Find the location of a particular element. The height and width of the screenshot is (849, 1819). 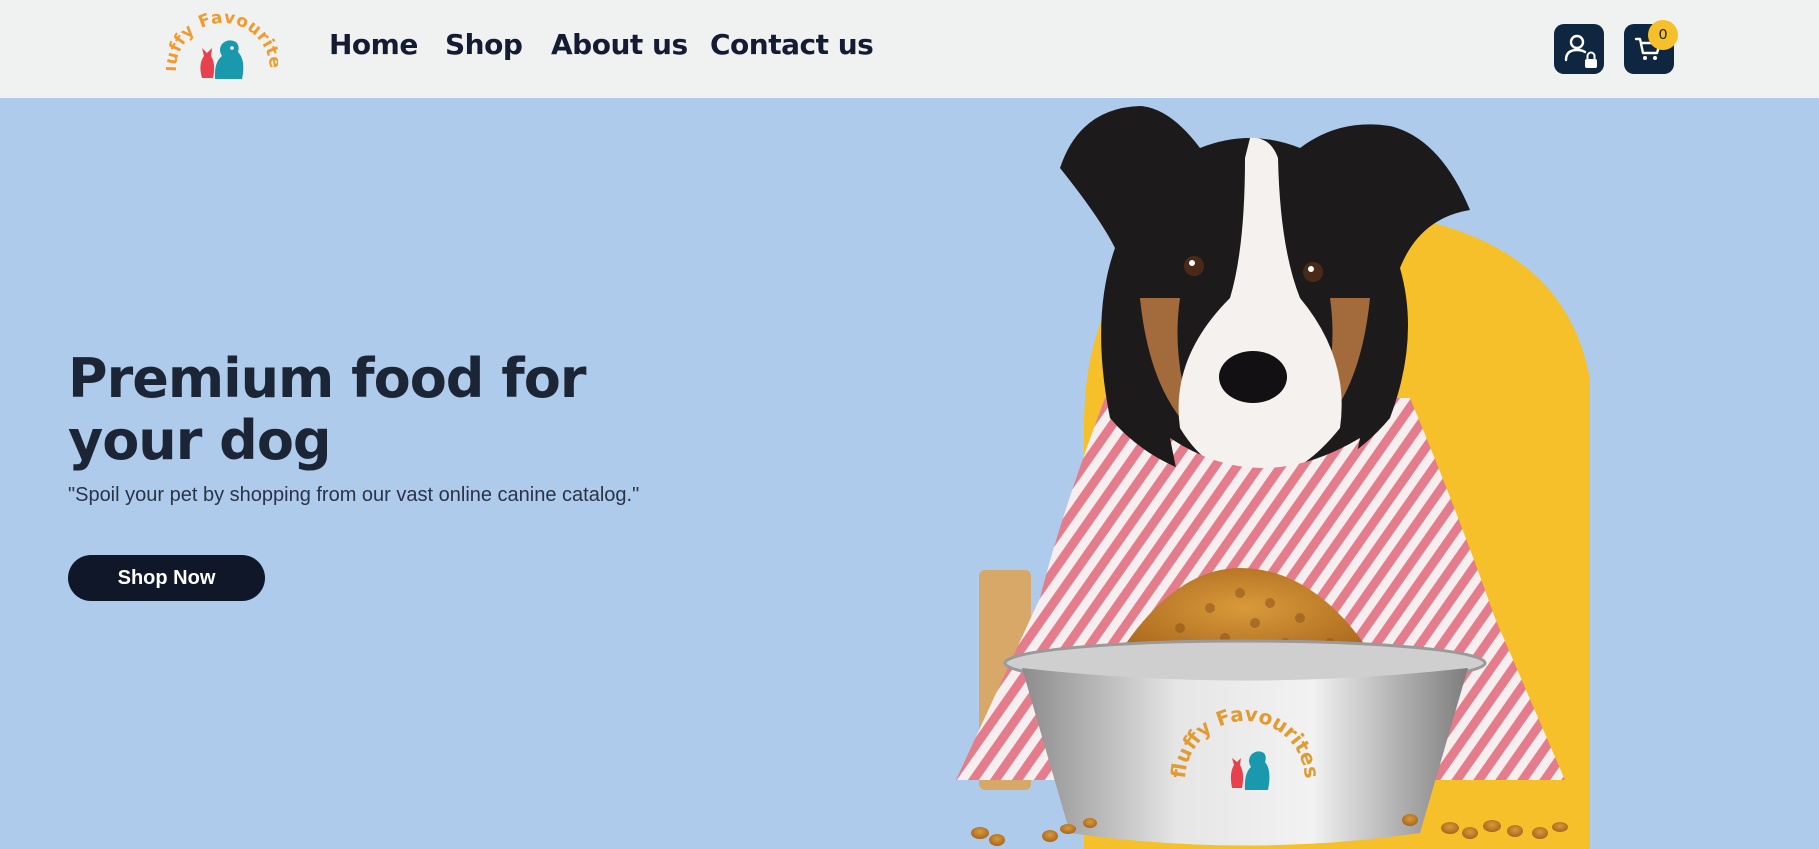

account-button is located at coordinates (1579, 49).